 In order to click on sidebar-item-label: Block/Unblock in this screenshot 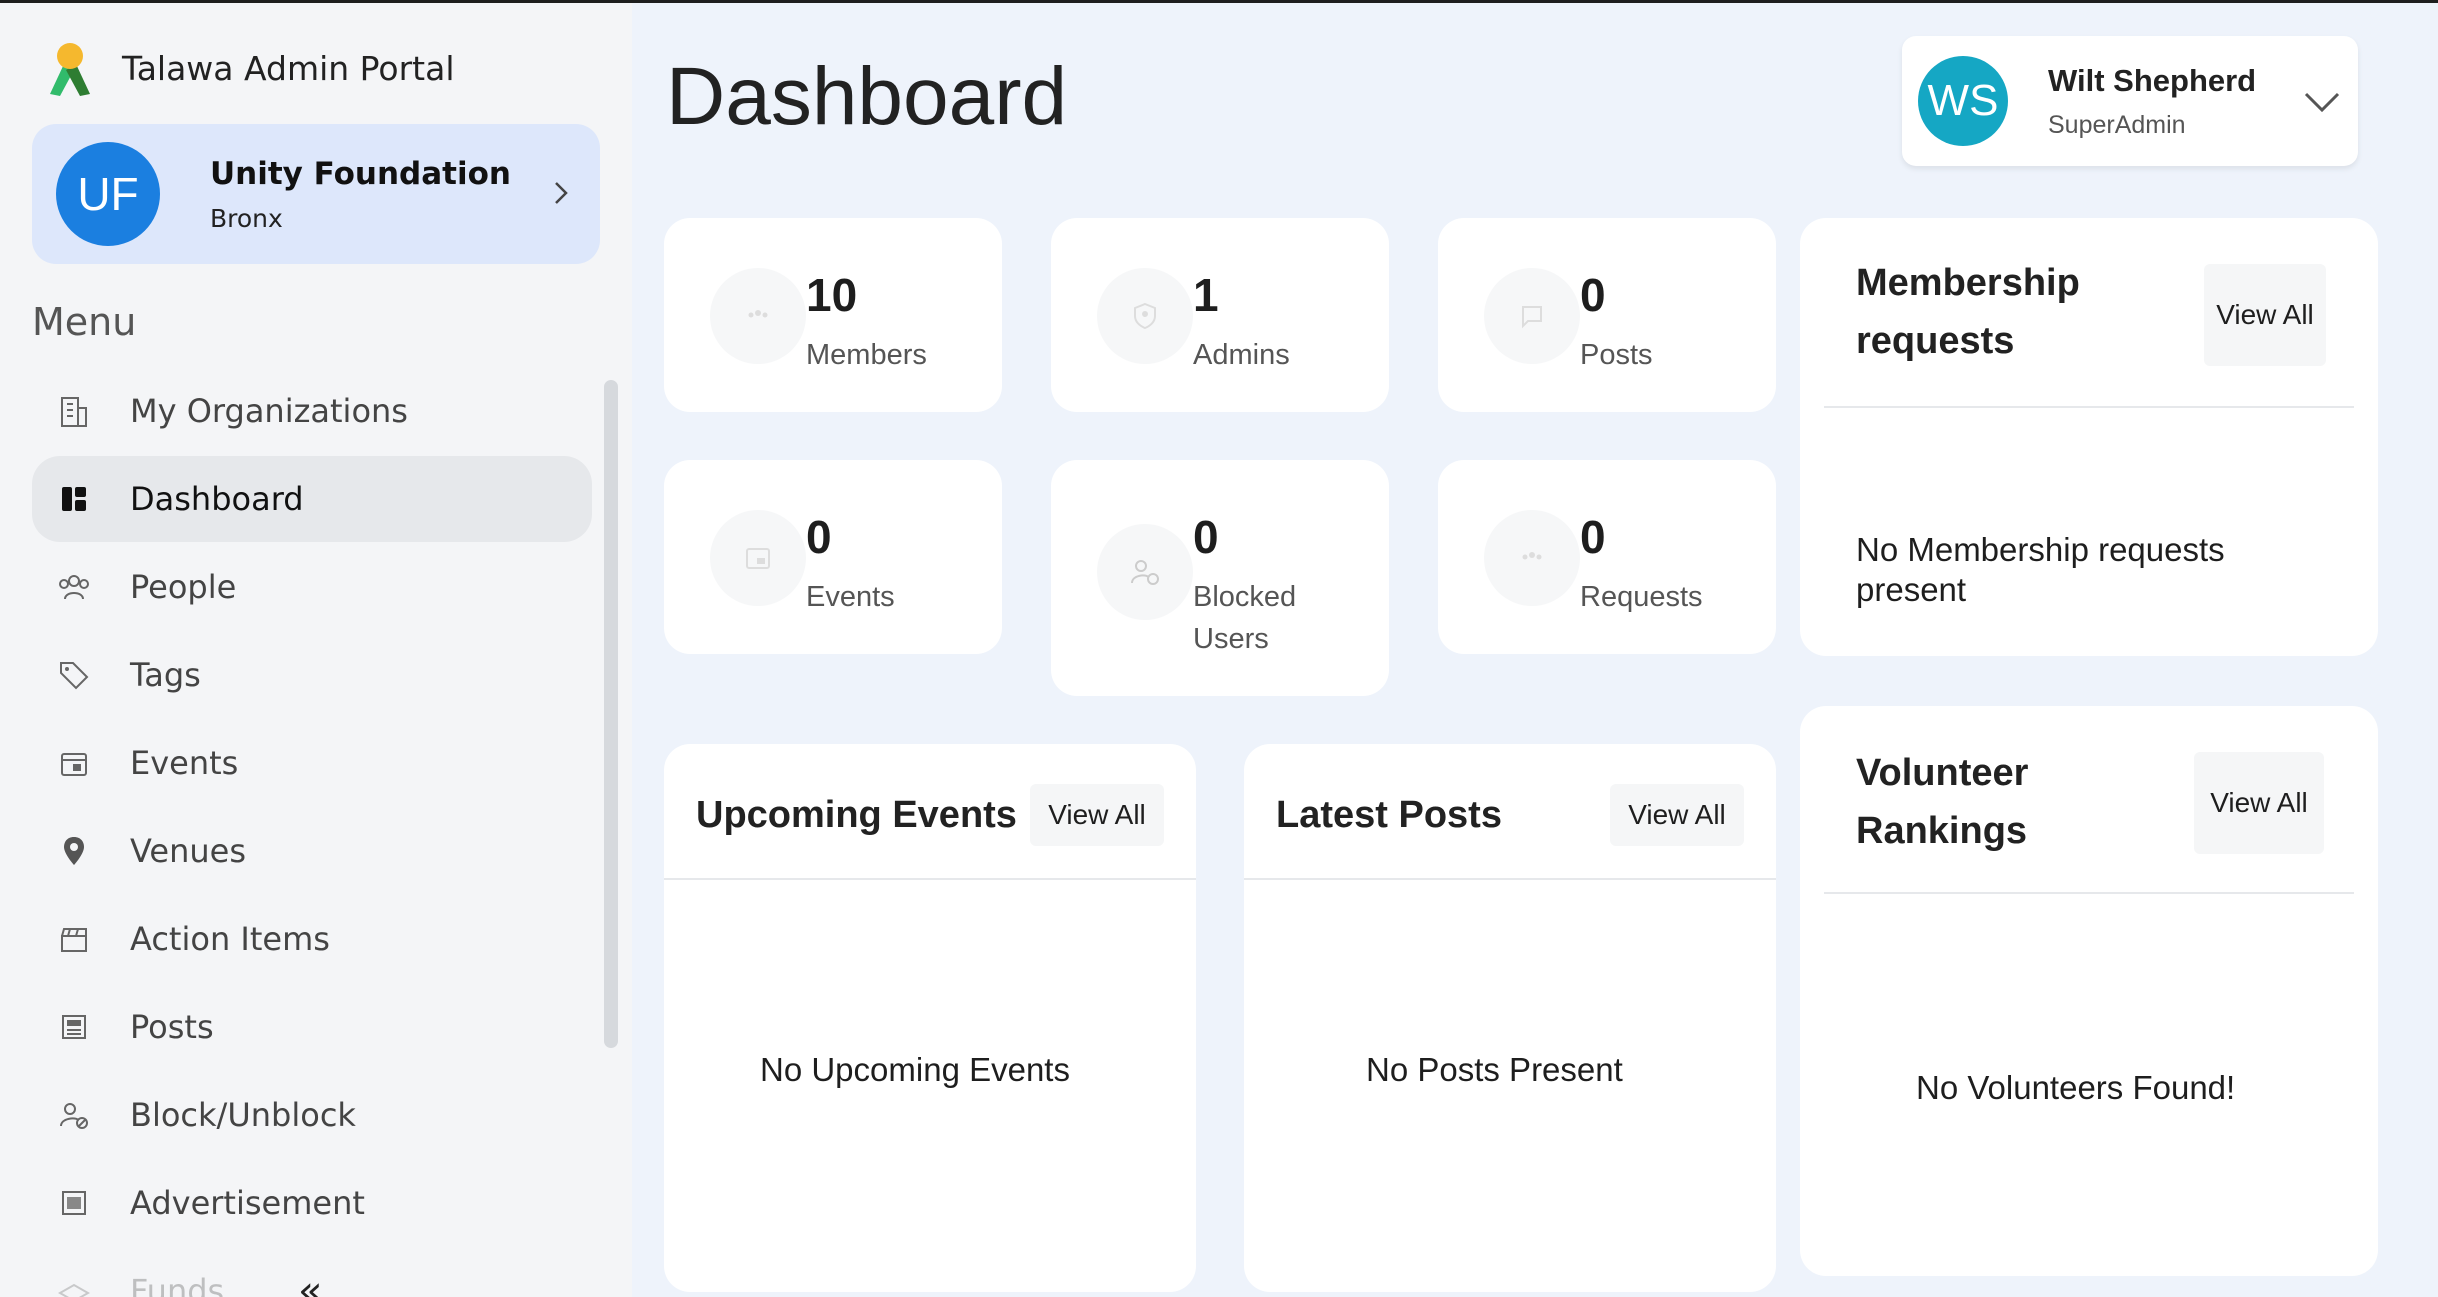, I will do `click(243, 1115)`.